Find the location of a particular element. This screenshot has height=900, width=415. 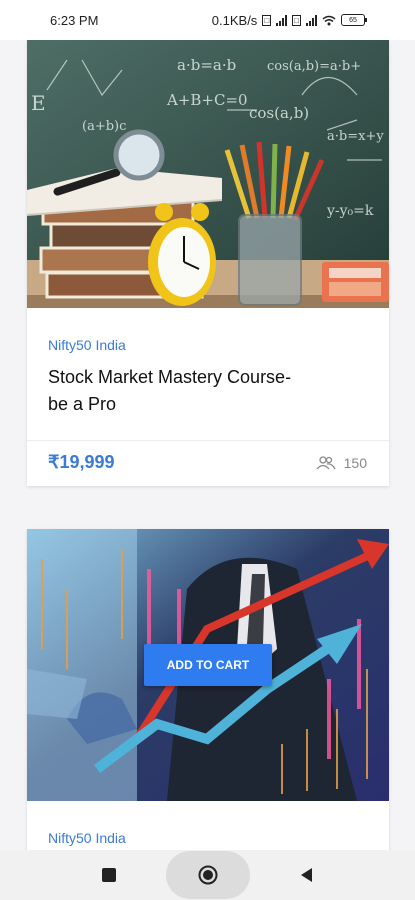

square-icon is located at coordinates (108, 875).